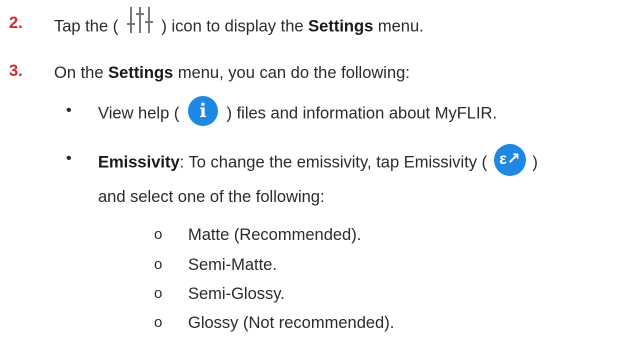 The width and height of the screenshot is (624, 337). Describe the element at coordinates (509, 160) in the screenshot. I see `emissivity-icon: ε↗` at that location.